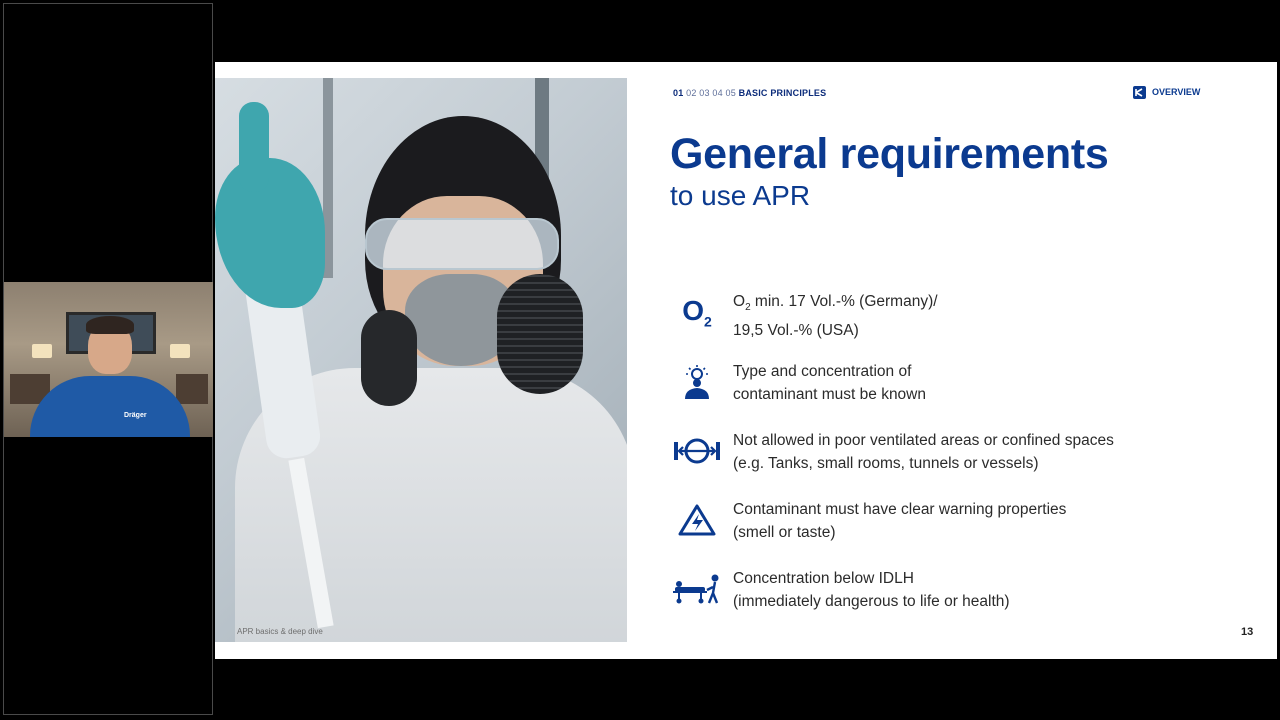 The image size is (1280, 720). Describe the element at coordinates (823, 578) in the screenshot. I see `requirement-text: Concentration below IDLH` at that location.